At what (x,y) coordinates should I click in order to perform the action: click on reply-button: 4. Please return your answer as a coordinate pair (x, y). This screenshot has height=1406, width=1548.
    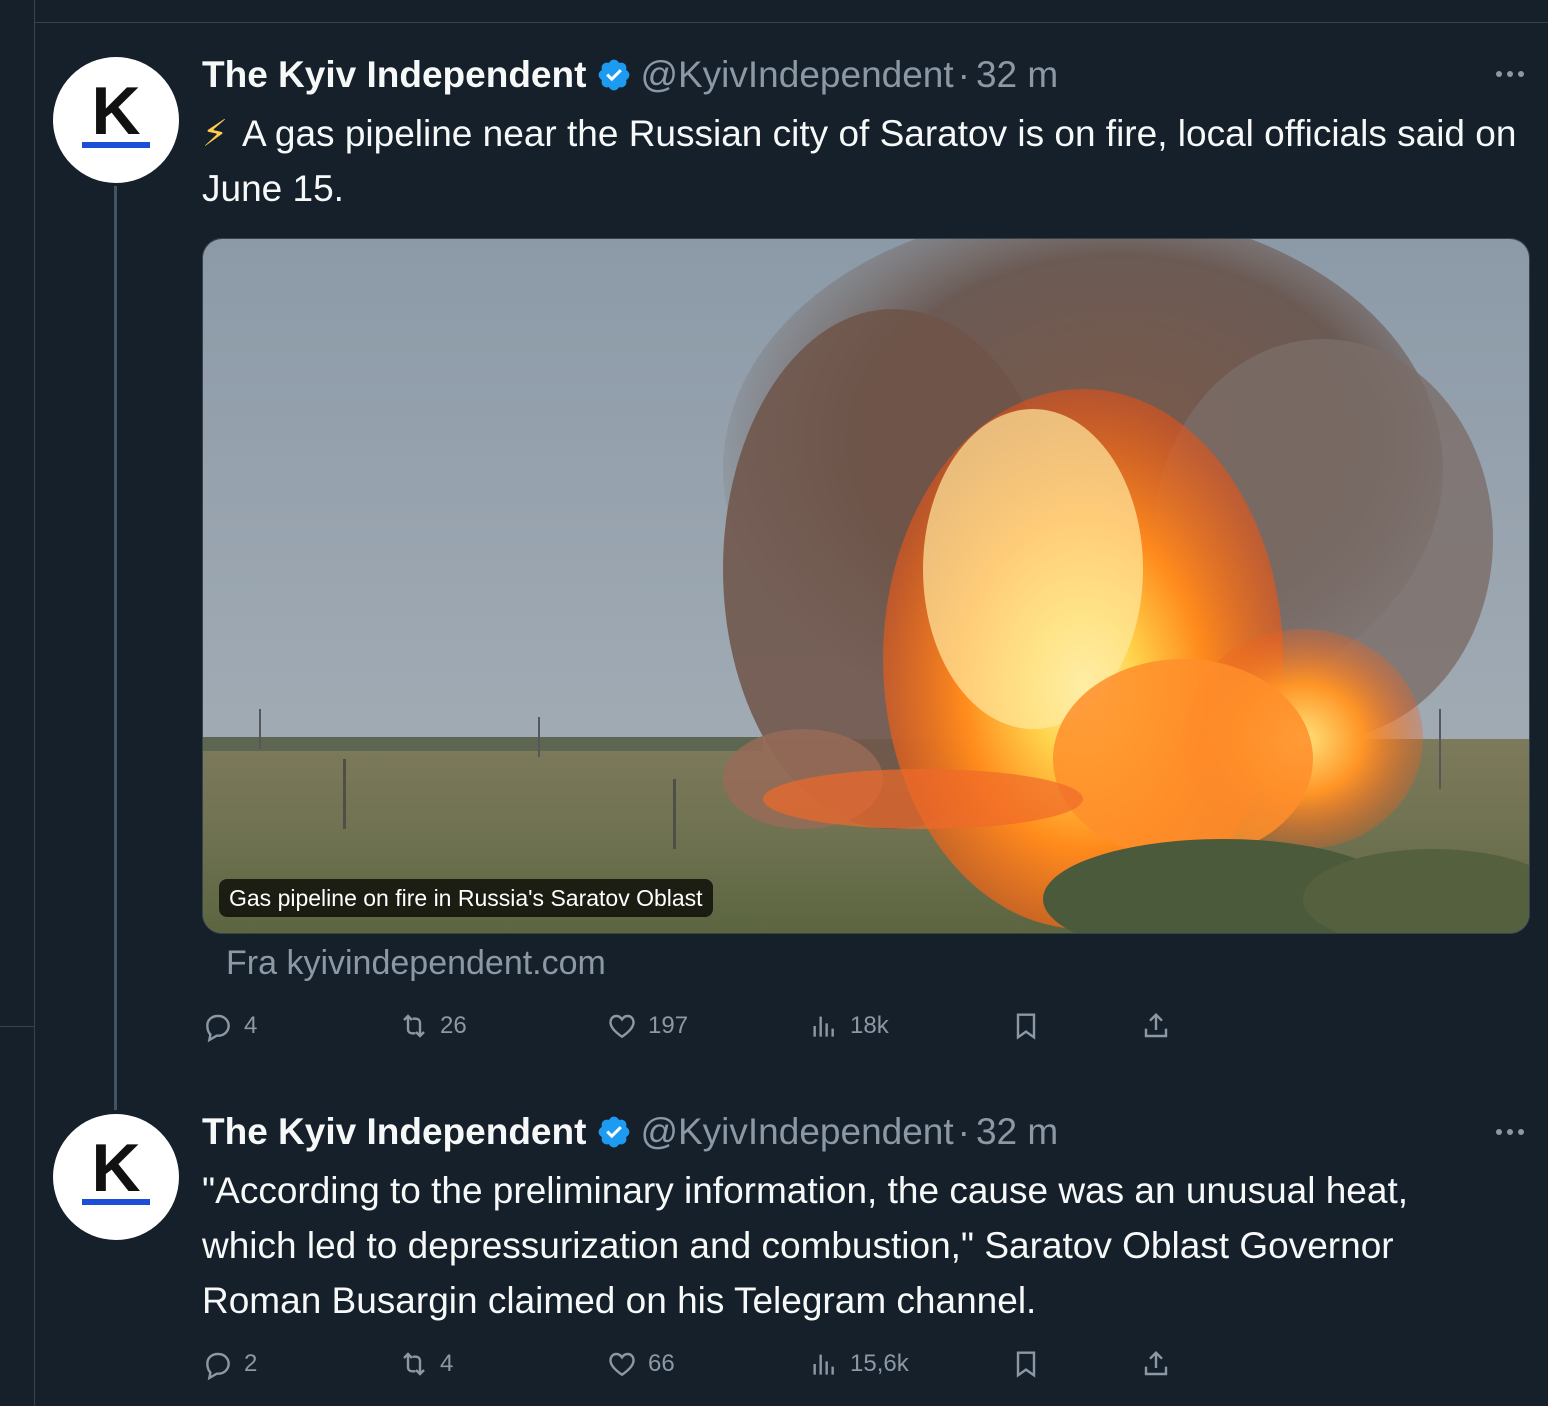
    Looking at the image, I should click on (229, 1026).